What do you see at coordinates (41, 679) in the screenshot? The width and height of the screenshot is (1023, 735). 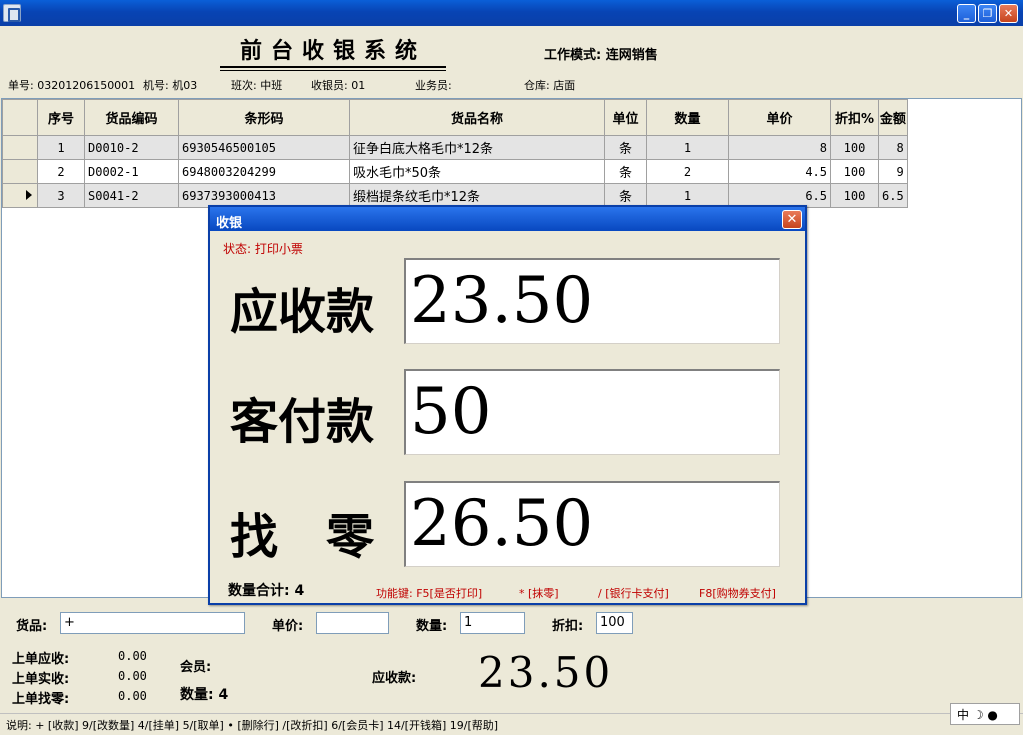 I see `last-paid-label: 上单实收:` at bounding box center [41, 679].